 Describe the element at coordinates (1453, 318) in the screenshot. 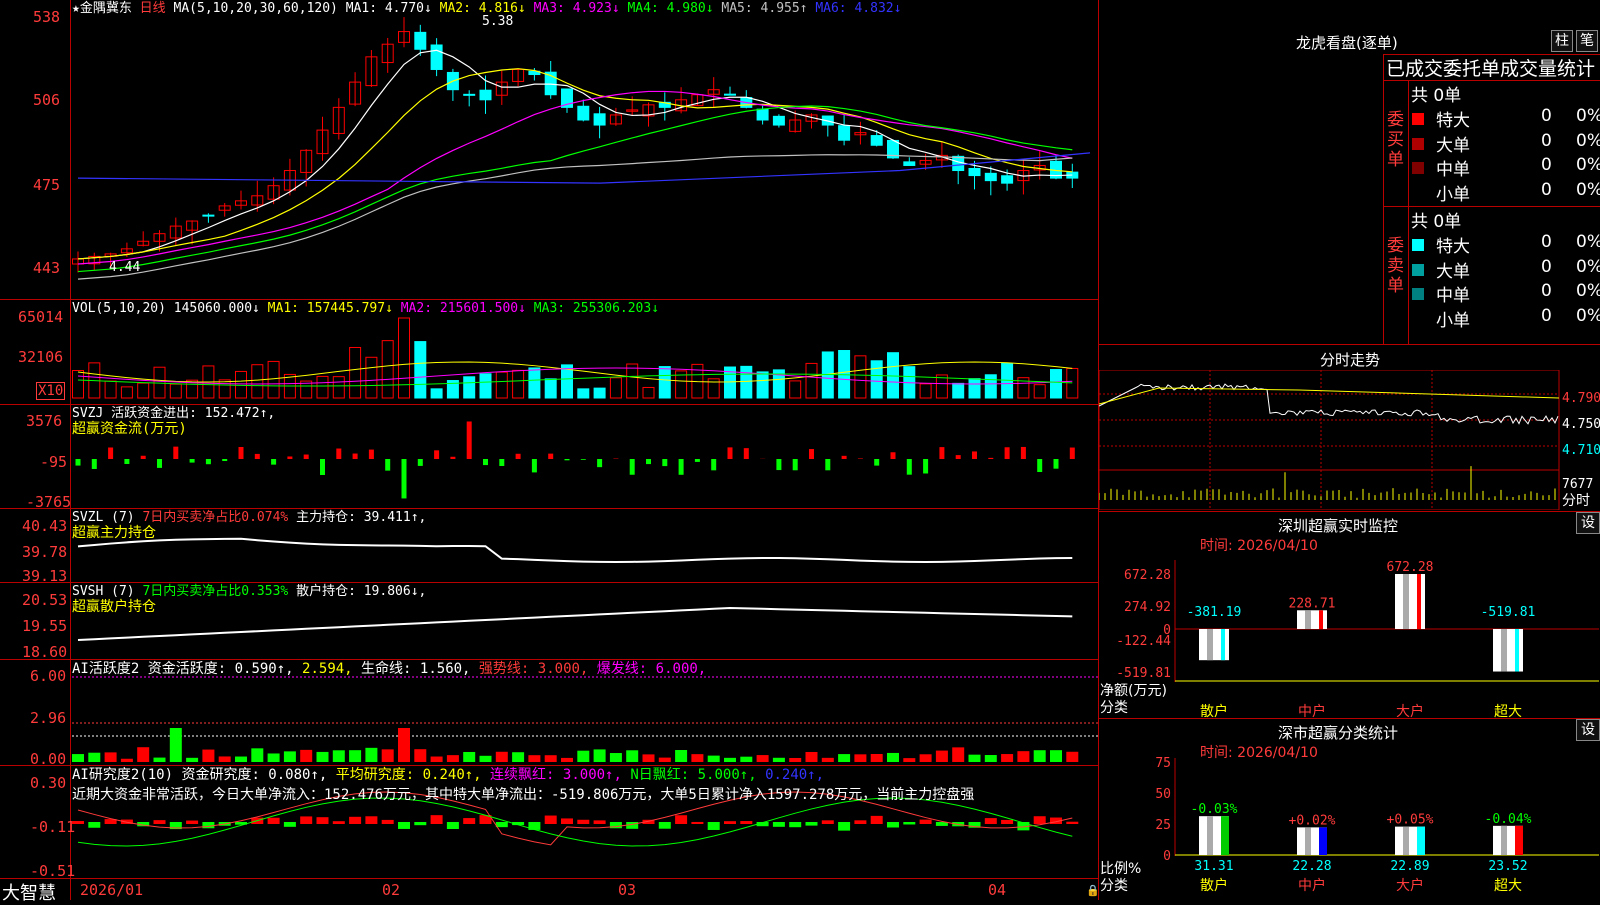

I see `order-name: 小单` at that location.